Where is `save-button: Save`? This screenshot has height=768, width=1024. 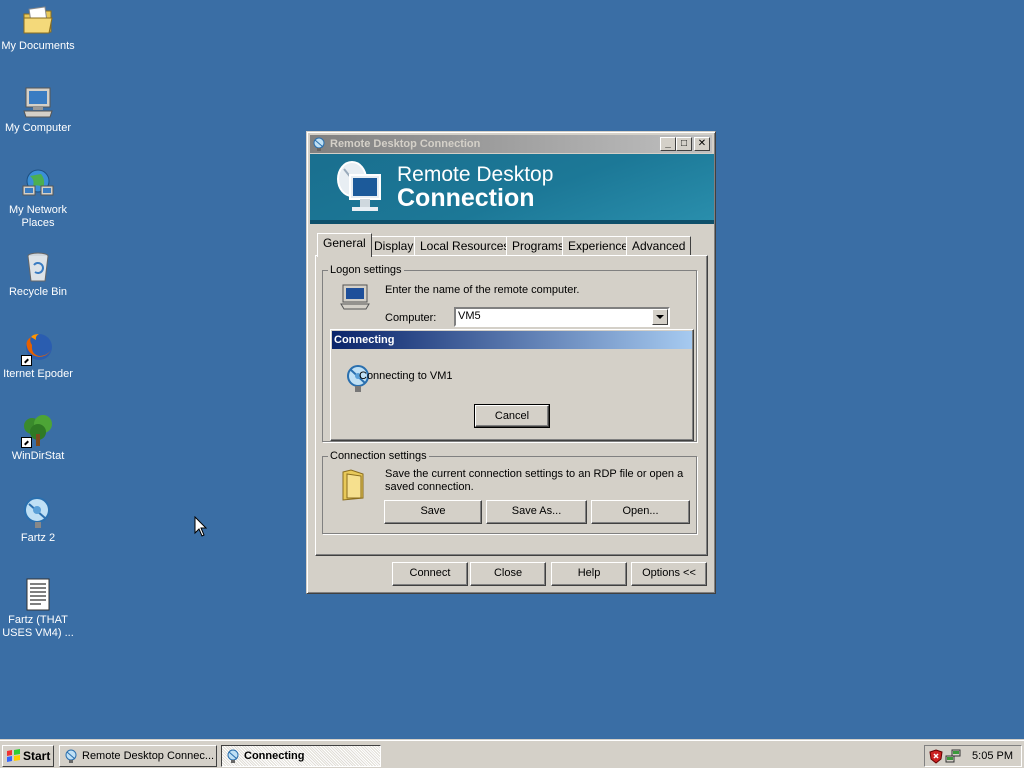 save-button: Save is located at coordinates (433, 512).